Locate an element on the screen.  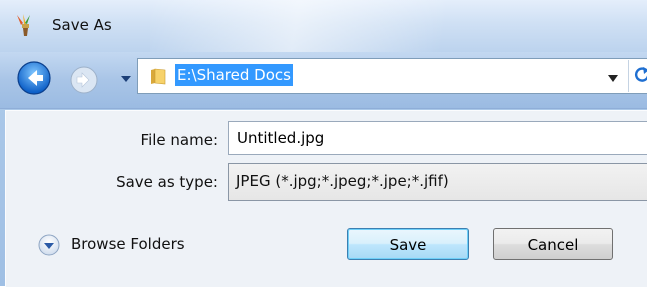
address-path: E:\Shared Docs is located at coordinates (234, 75).